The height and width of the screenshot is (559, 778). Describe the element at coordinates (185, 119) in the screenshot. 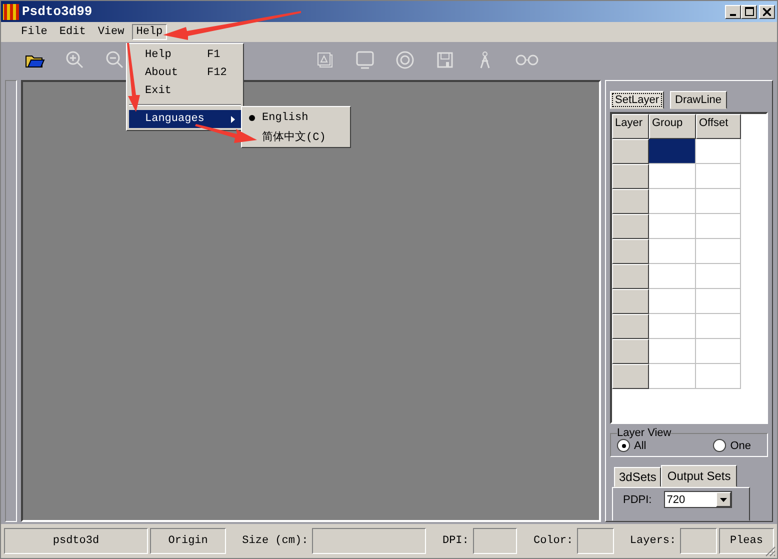

I see `menu-item: Languages` at that location.